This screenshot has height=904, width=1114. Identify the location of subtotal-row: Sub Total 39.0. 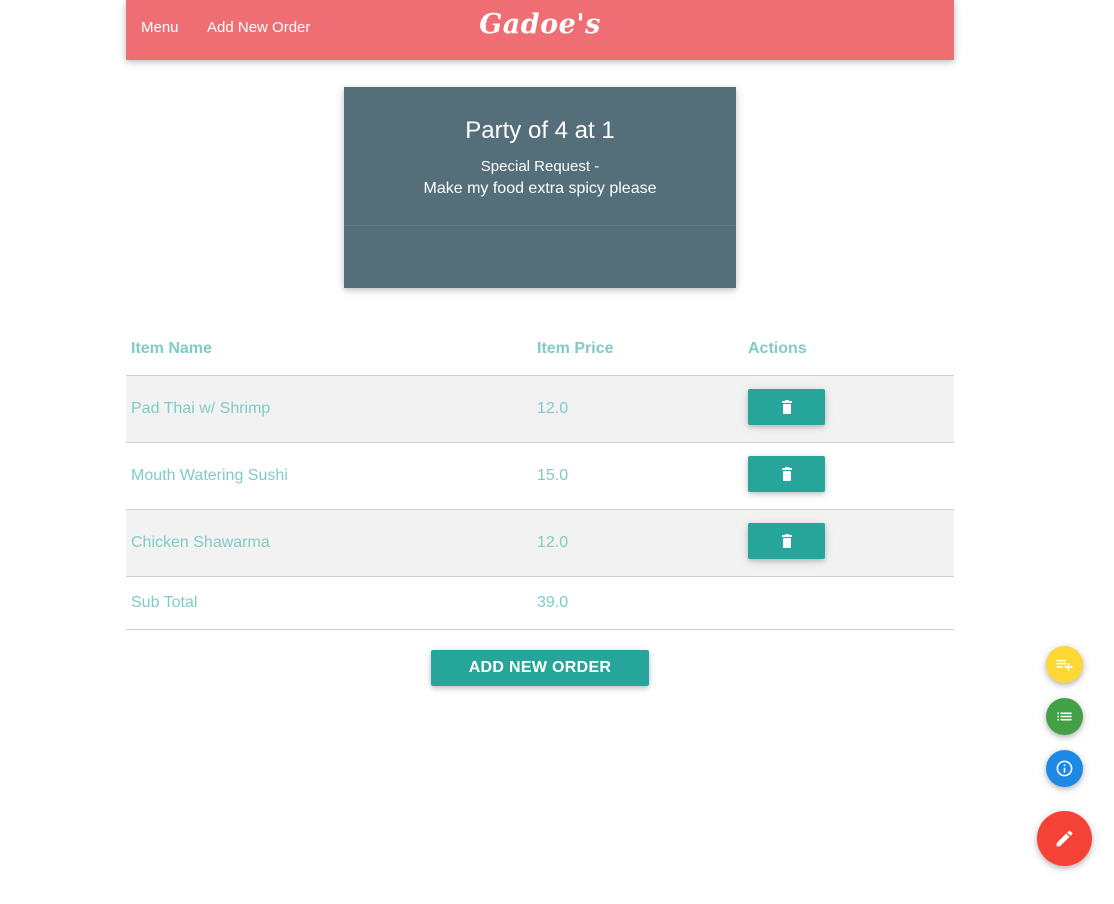
(540, 603).